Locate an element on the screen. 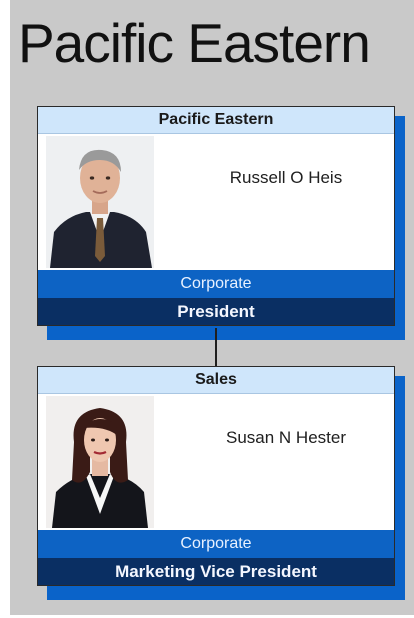 This screenshot has width=414, height=618. org-connector-line is located at coordinates (216, 347).